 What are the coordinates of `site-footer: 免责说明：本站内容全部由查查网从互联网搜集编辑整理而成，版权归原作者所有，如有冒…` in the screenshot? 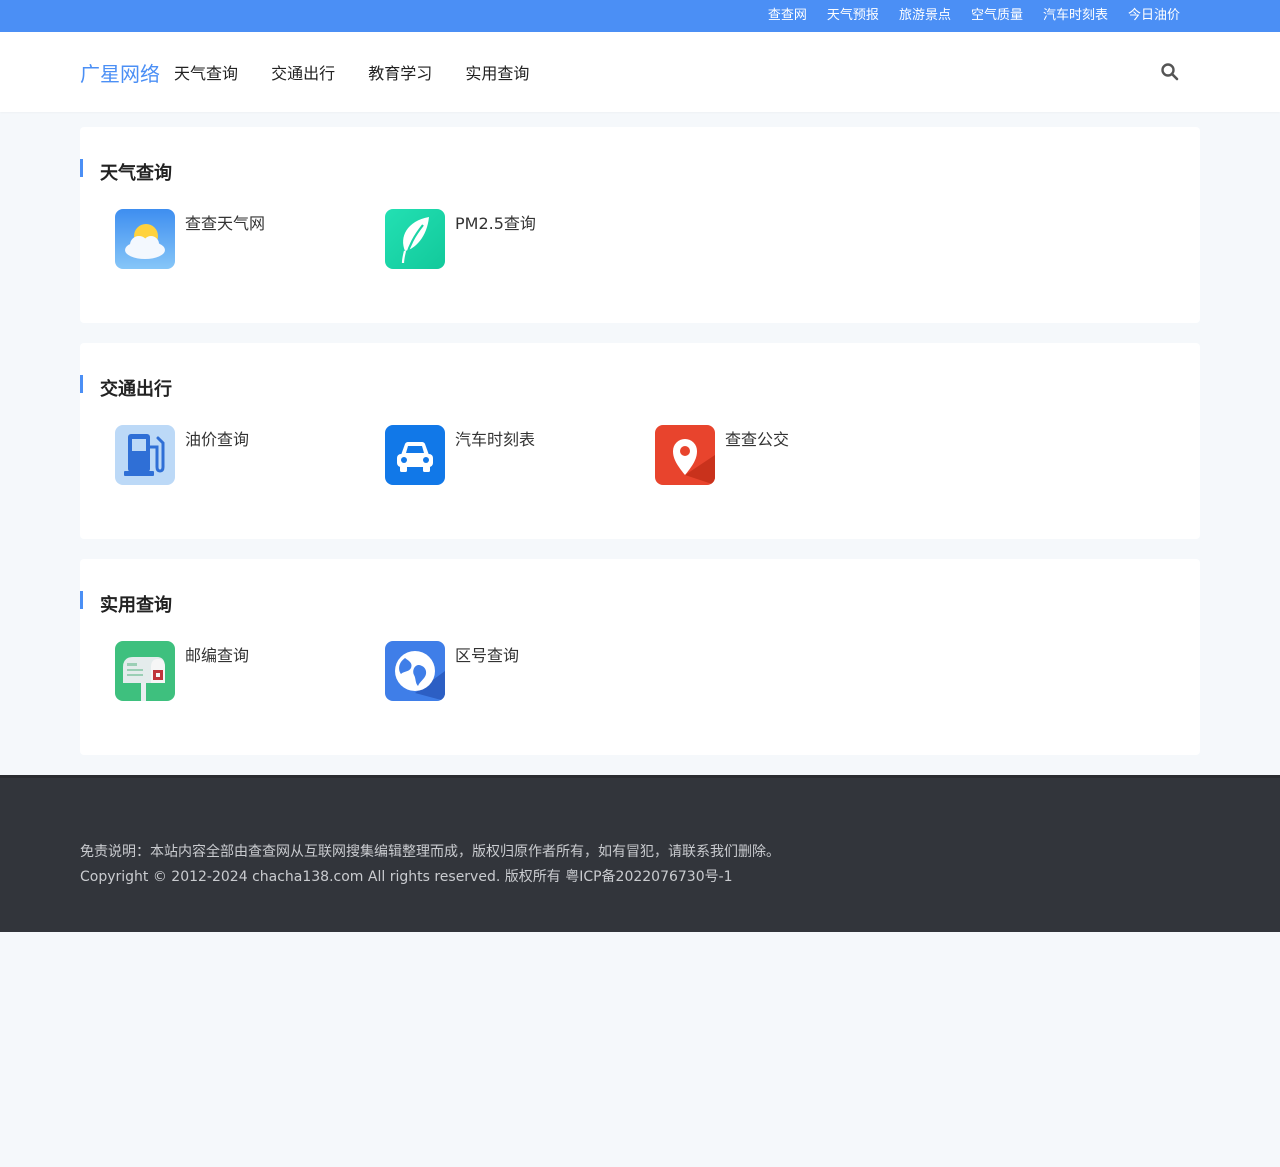 It's located at (640, 853).